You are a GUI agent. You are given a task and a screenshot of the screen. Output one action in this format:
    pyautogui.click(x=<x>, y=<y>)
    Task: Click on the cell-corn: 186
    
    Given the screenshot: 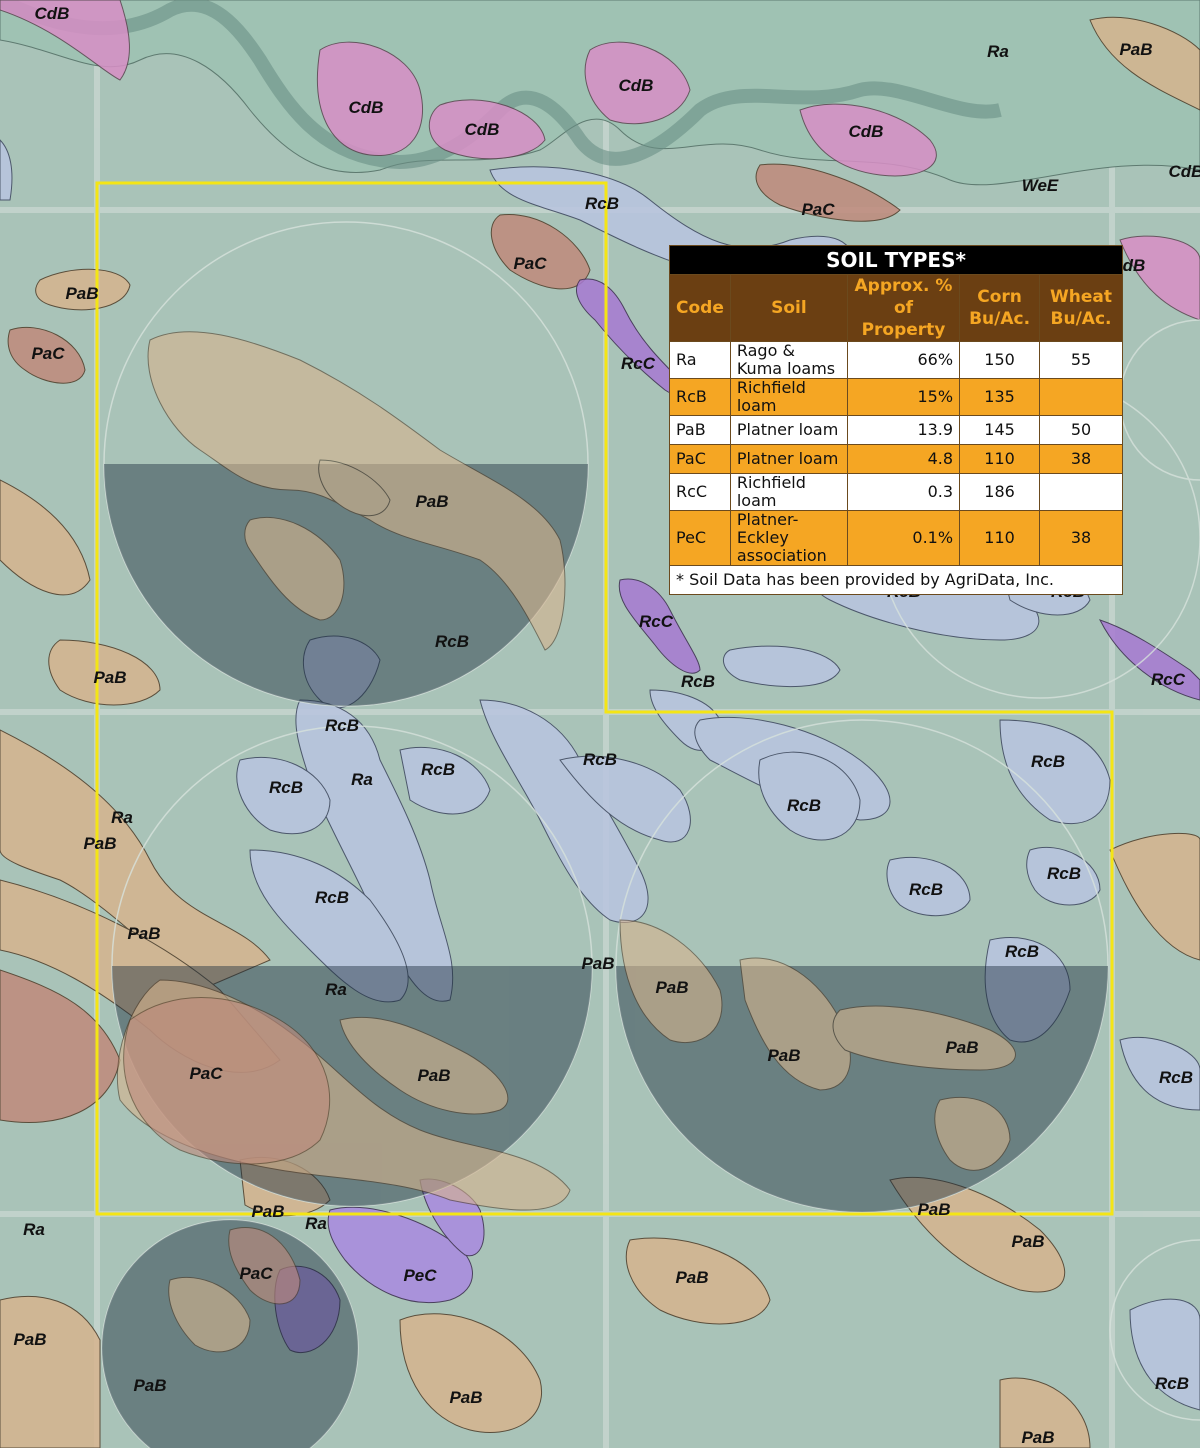 What is the action you would take?
    pyautogui.click(x=1000, y=492)
    